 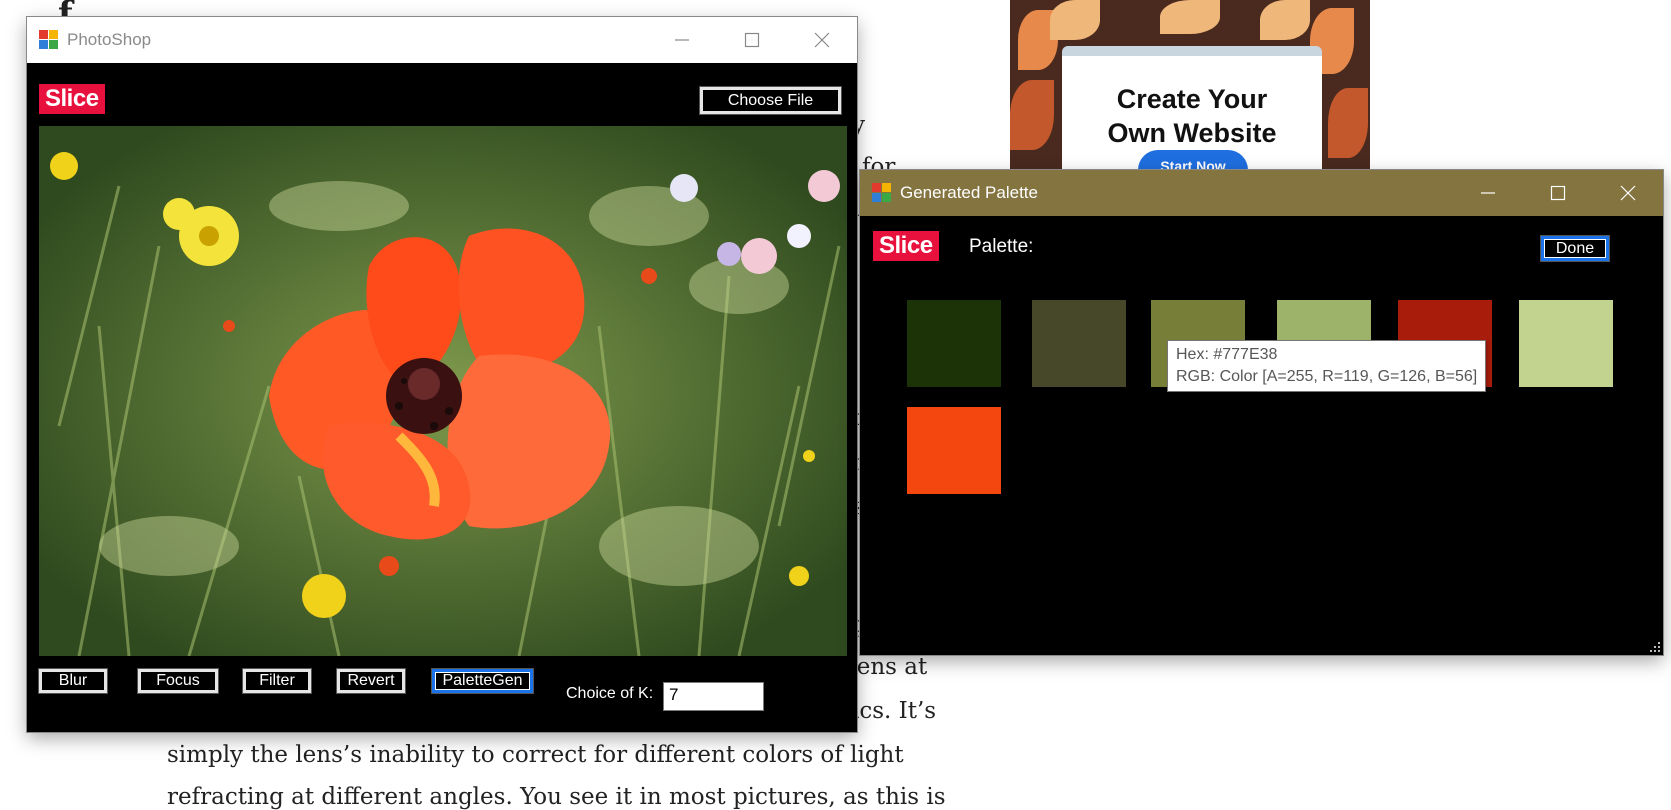 I want to click on website-builder-ad: Create Your Own Website Start Now, so click(x=1190, y=87).